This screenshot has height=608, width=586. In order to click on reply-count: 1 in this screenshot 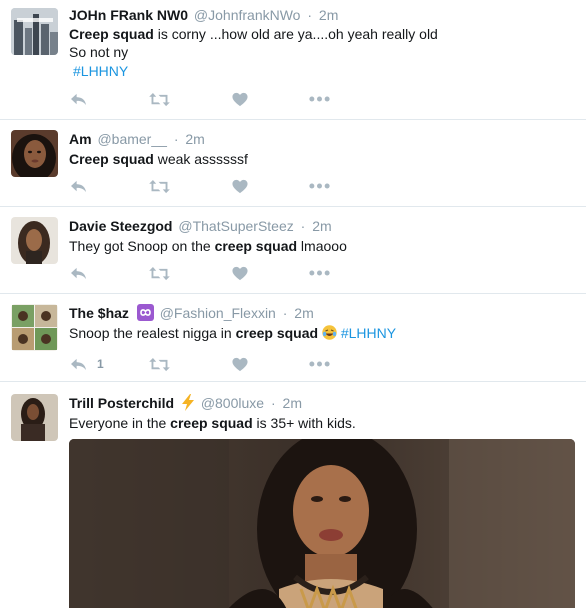, I will do `click(100, 364)`.